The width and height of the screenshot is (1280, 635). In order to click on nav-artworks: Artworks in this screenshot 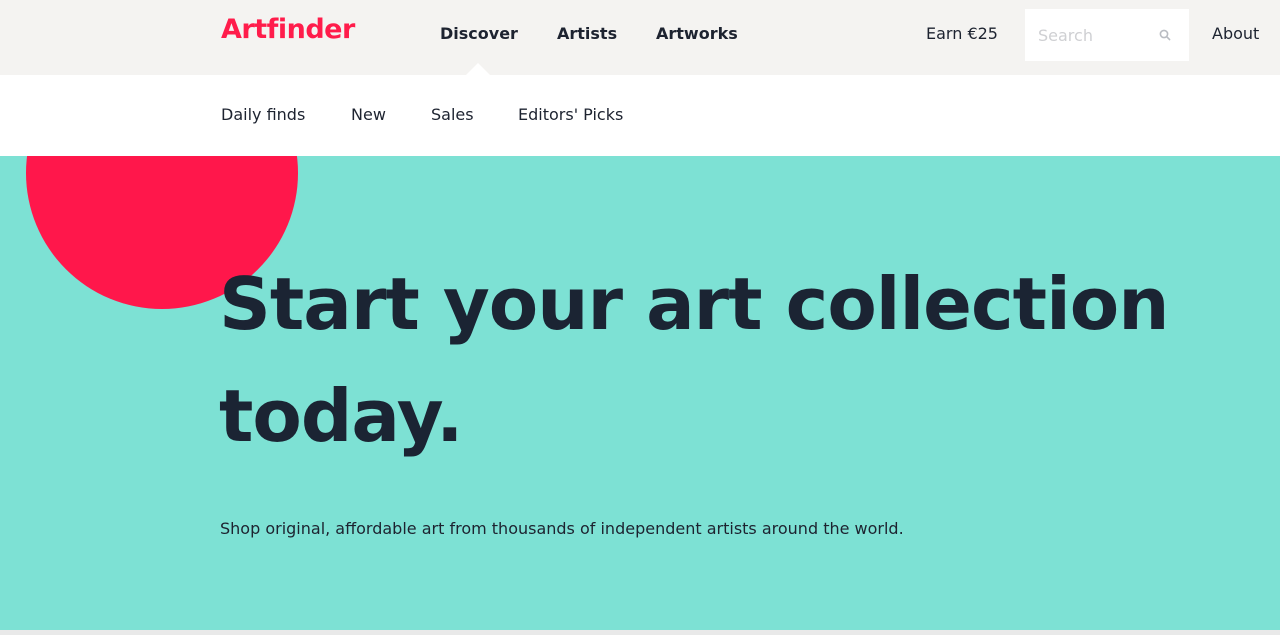, I will do `click(697, 33)`.